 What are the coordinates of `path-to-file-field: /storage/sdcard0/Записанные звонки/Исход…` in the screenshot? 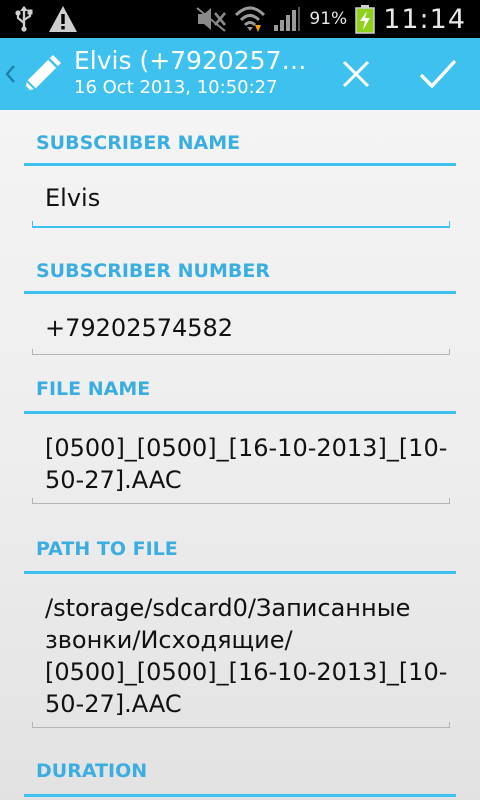 It's located at (241, 660).